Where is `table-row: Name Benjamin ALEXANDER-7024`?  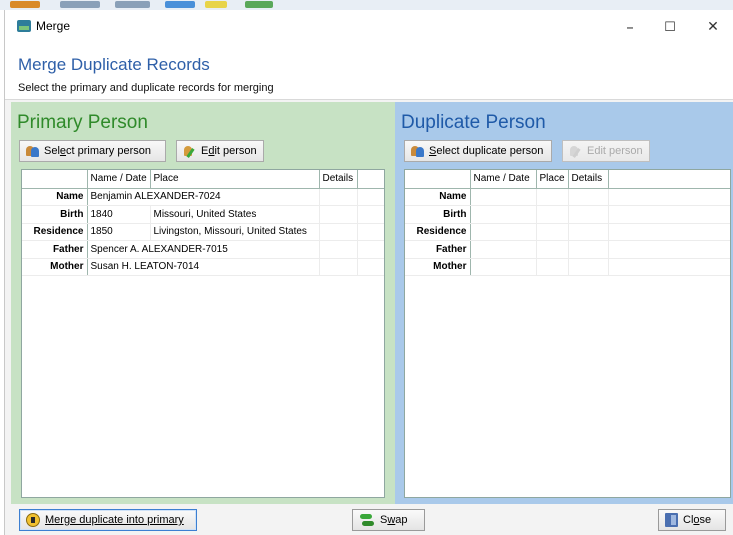
table-row: Name Benjamin ALEXANDER-7024 is located at coordinates (203, 197).